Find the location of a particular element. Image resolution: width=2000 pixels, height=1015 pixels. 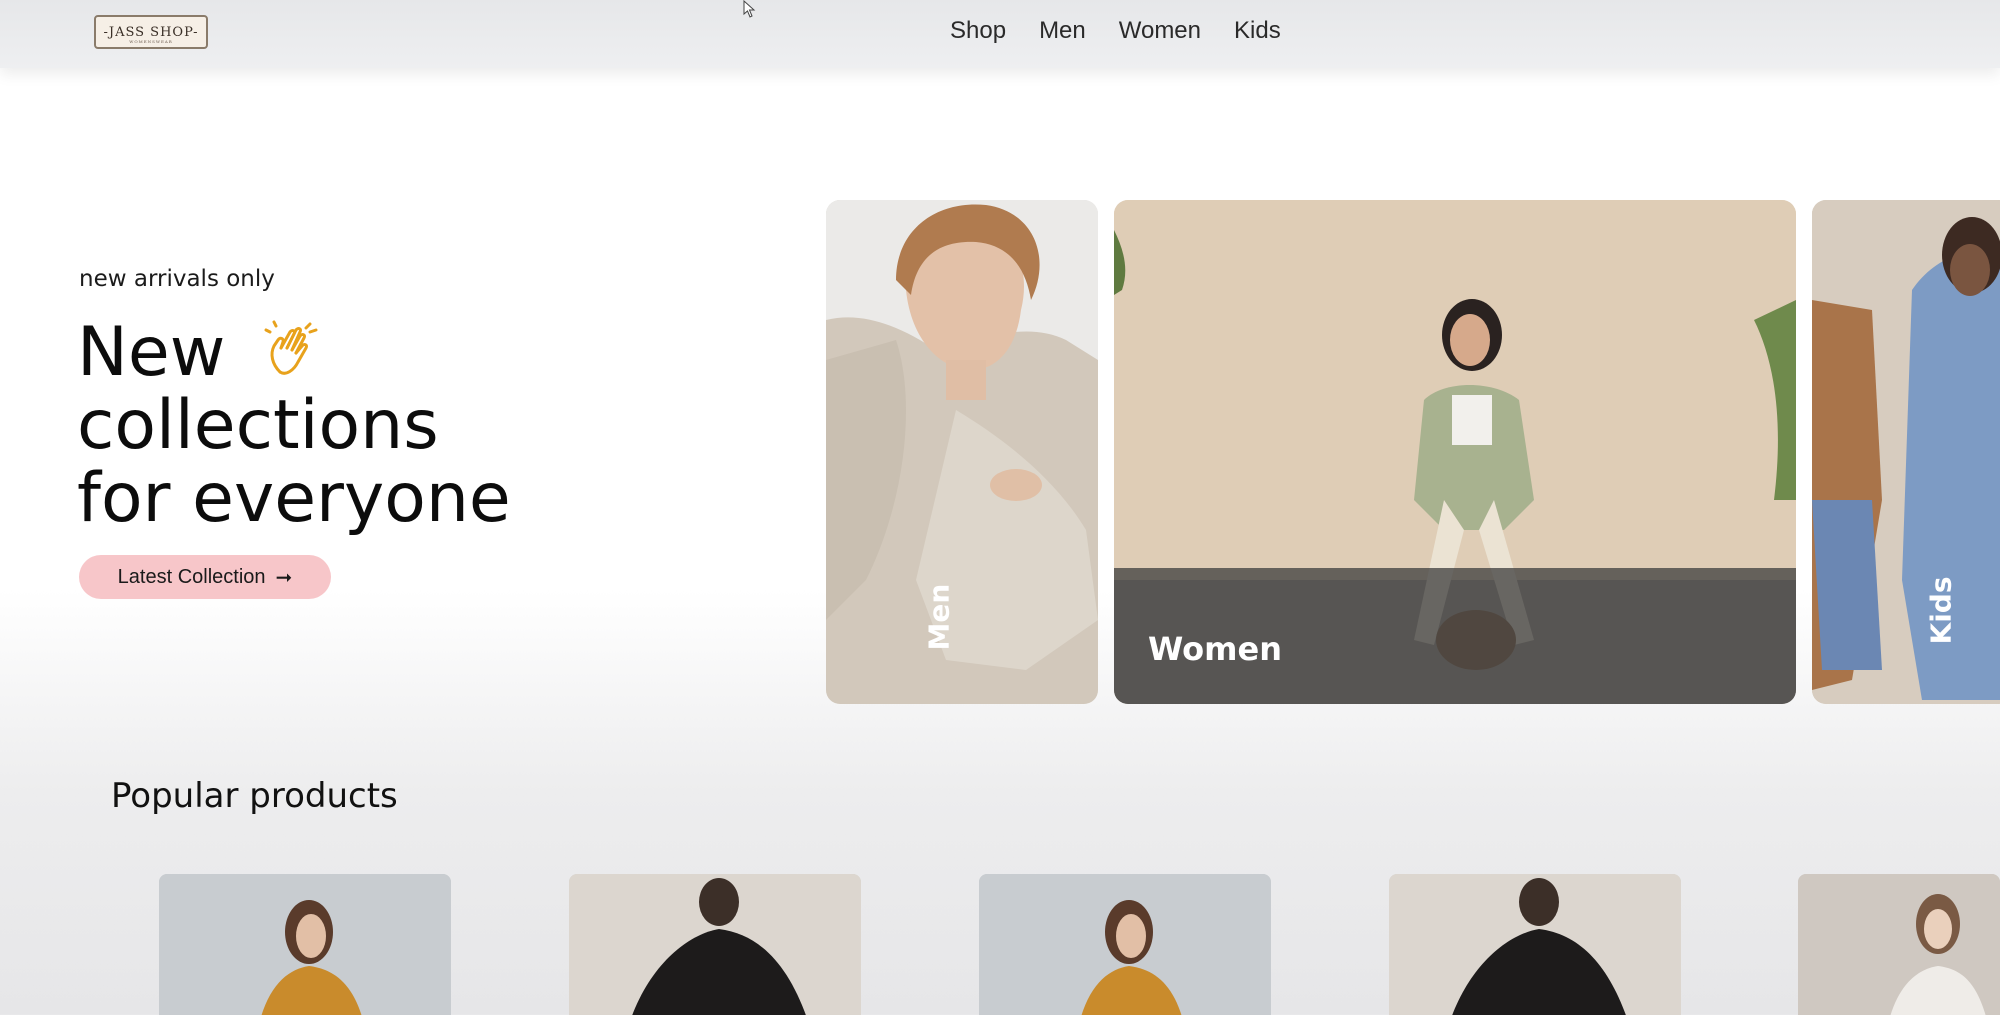

hero-title-line-2: collections is located at coordinates (258, 425).